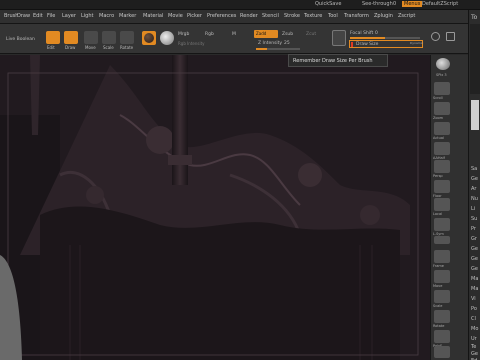  Describe the element at coordinates (91, 37) in the screenshot. I see `move-button` at that location.